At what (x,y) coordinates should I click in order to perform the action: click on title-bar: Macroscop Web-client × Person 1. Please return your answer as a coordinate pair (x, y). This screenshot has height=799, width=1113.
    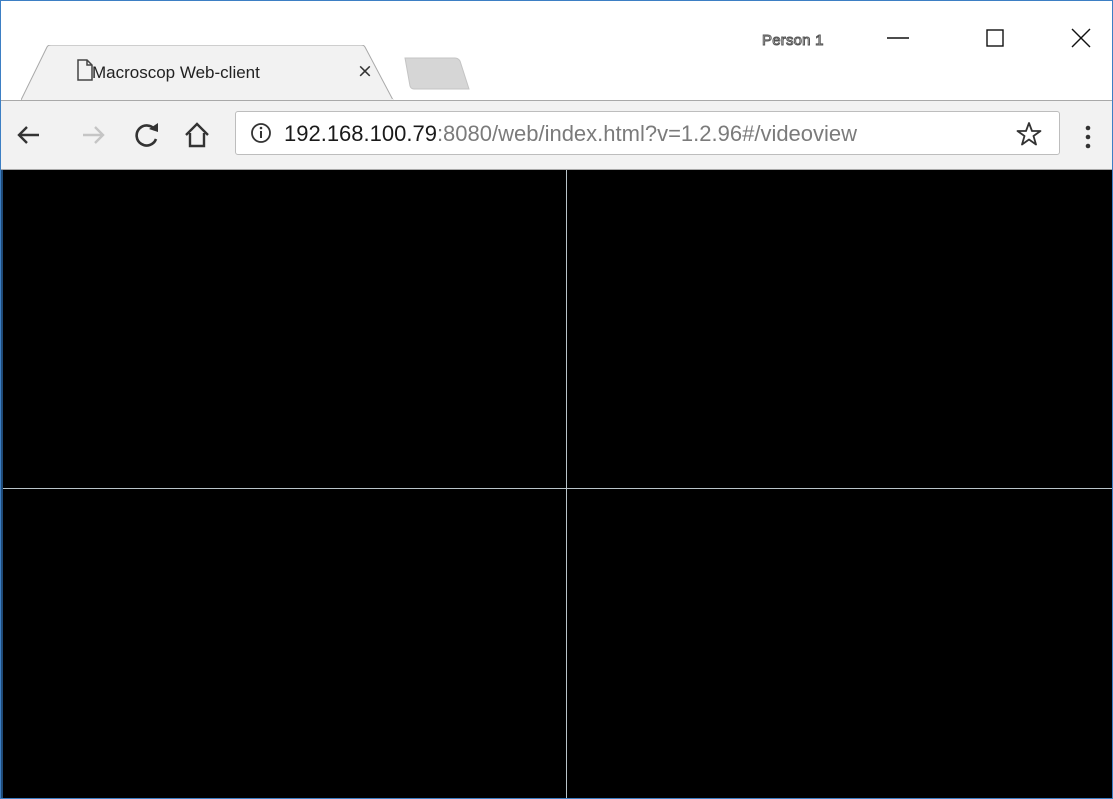
    Looking at the image, I should click on (556, 51).